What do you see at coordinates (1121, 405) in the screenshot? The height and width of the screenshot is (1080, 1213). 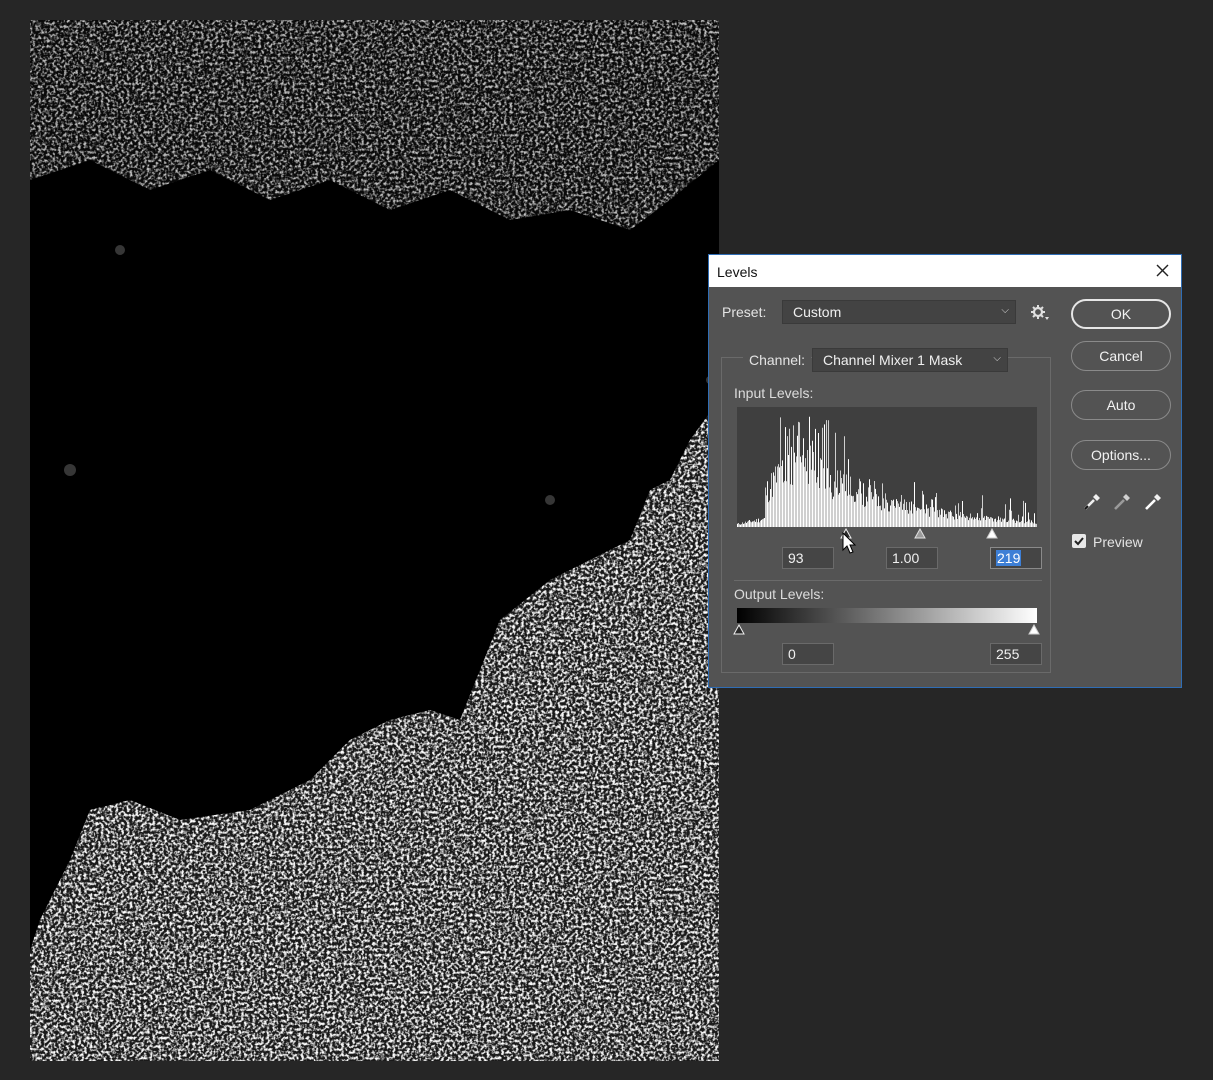 I see `auto-button: Auto` at bounding box center [1121, 405].